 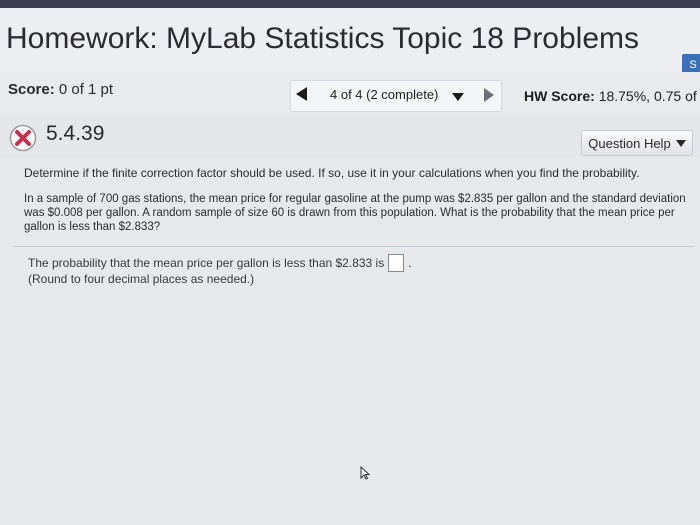 I want to click on divider, so click(x=354, y=246).